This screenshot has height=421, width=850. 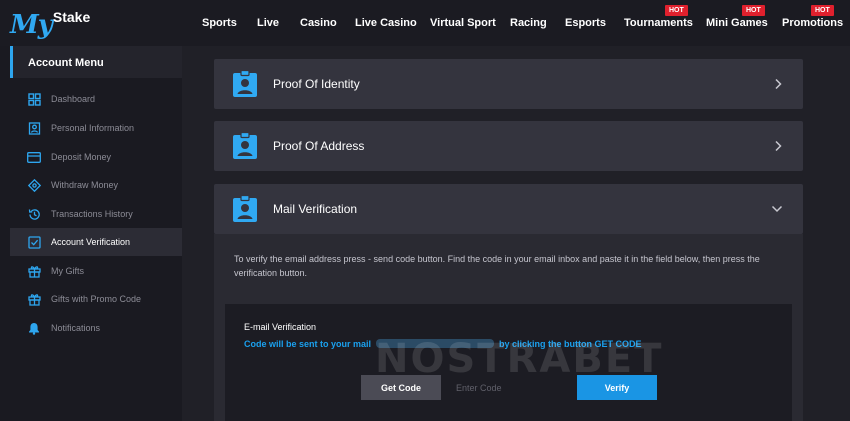 I want to click on email-verification-title: E-mail Verification, so click(x=280, y=327).